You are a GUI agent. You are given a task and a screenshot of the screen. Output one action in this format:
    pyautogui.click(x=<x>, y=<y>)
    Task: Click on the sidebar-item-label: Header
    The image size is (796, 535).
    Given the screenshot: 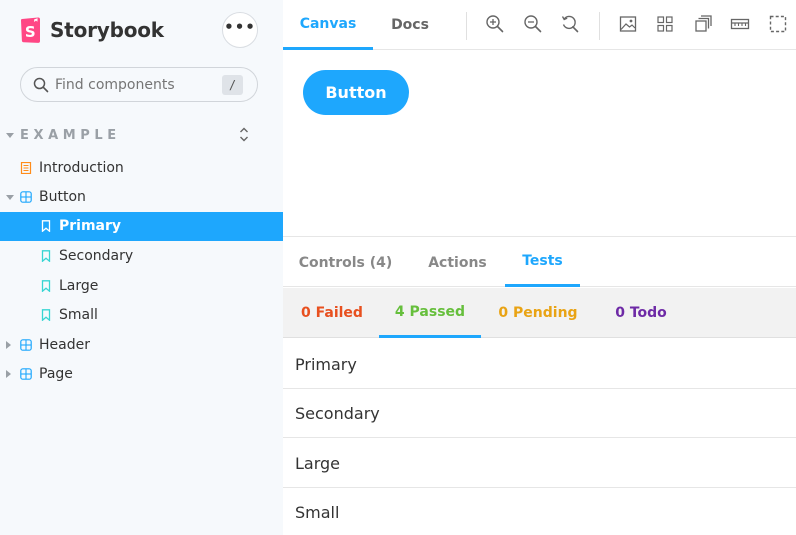 What is the action you would take?
    pyautogui.click(x=64, y=345)
    